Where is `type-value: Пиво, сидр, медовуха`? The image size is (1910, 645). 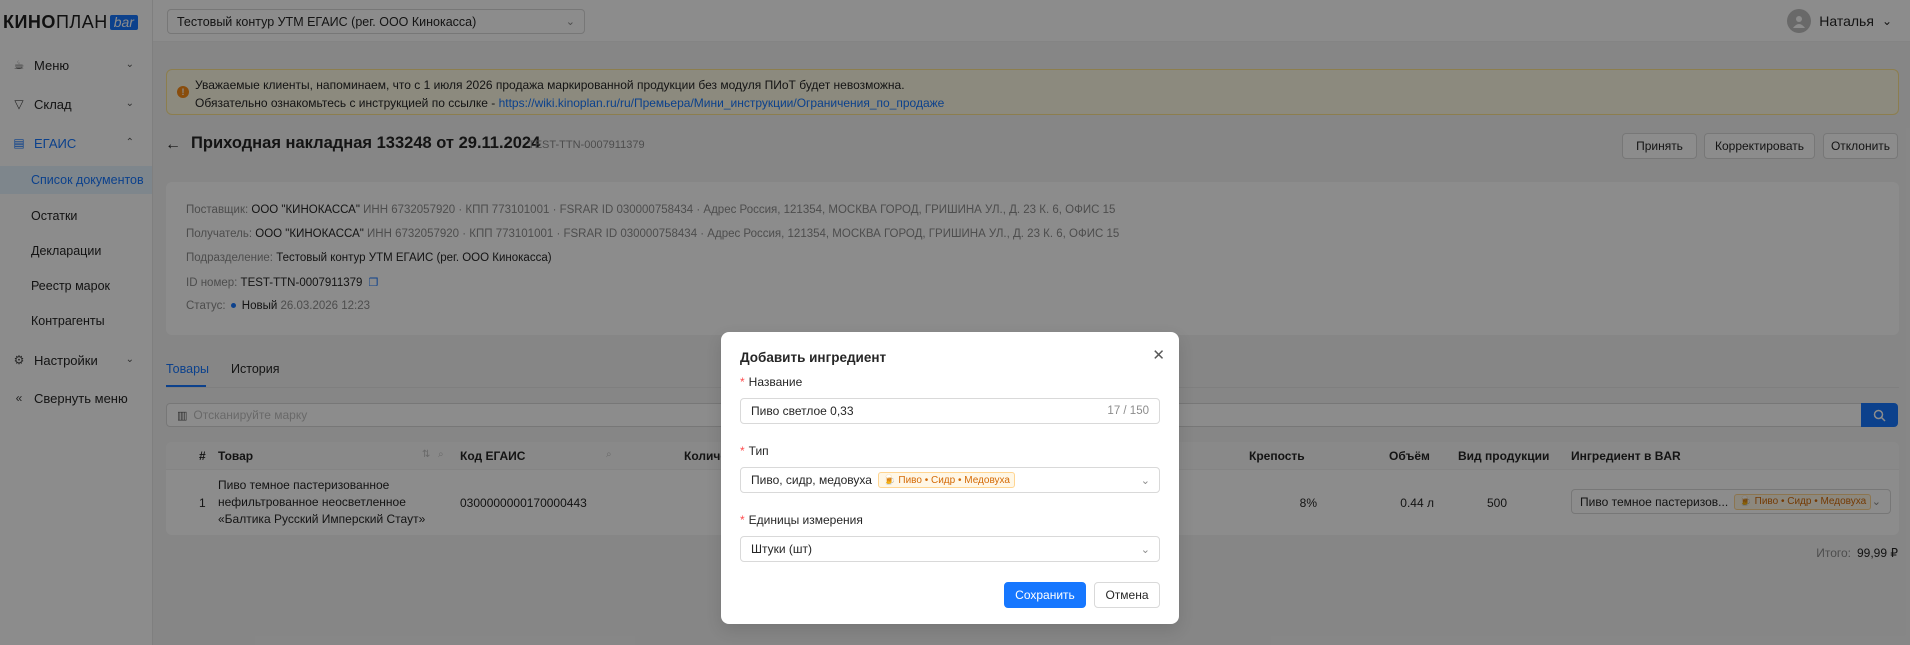
type-value: Пиво, сидр, медовуха is located at coordinates (811, 480).